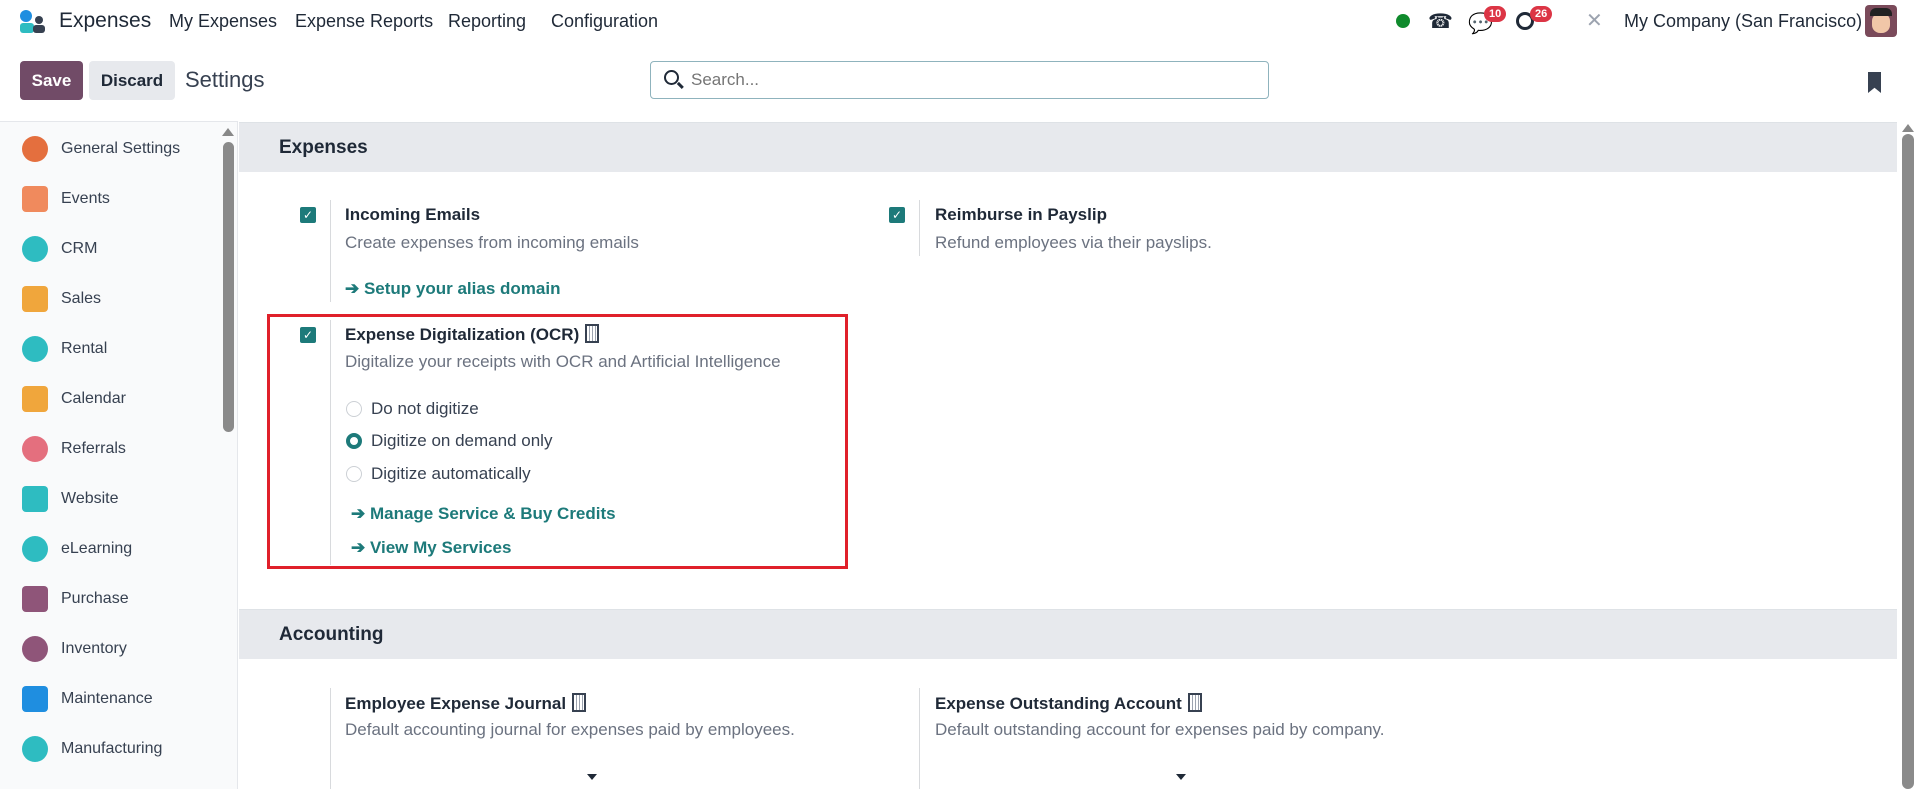 Image resolution: width=1919 pixels, height=789 pixels. What do you see at coordinates (1021, 214) in the screenshot?
I see `reimburse-payslip-title: Reimburse in Payslip` at bounding box center [1021, 214].